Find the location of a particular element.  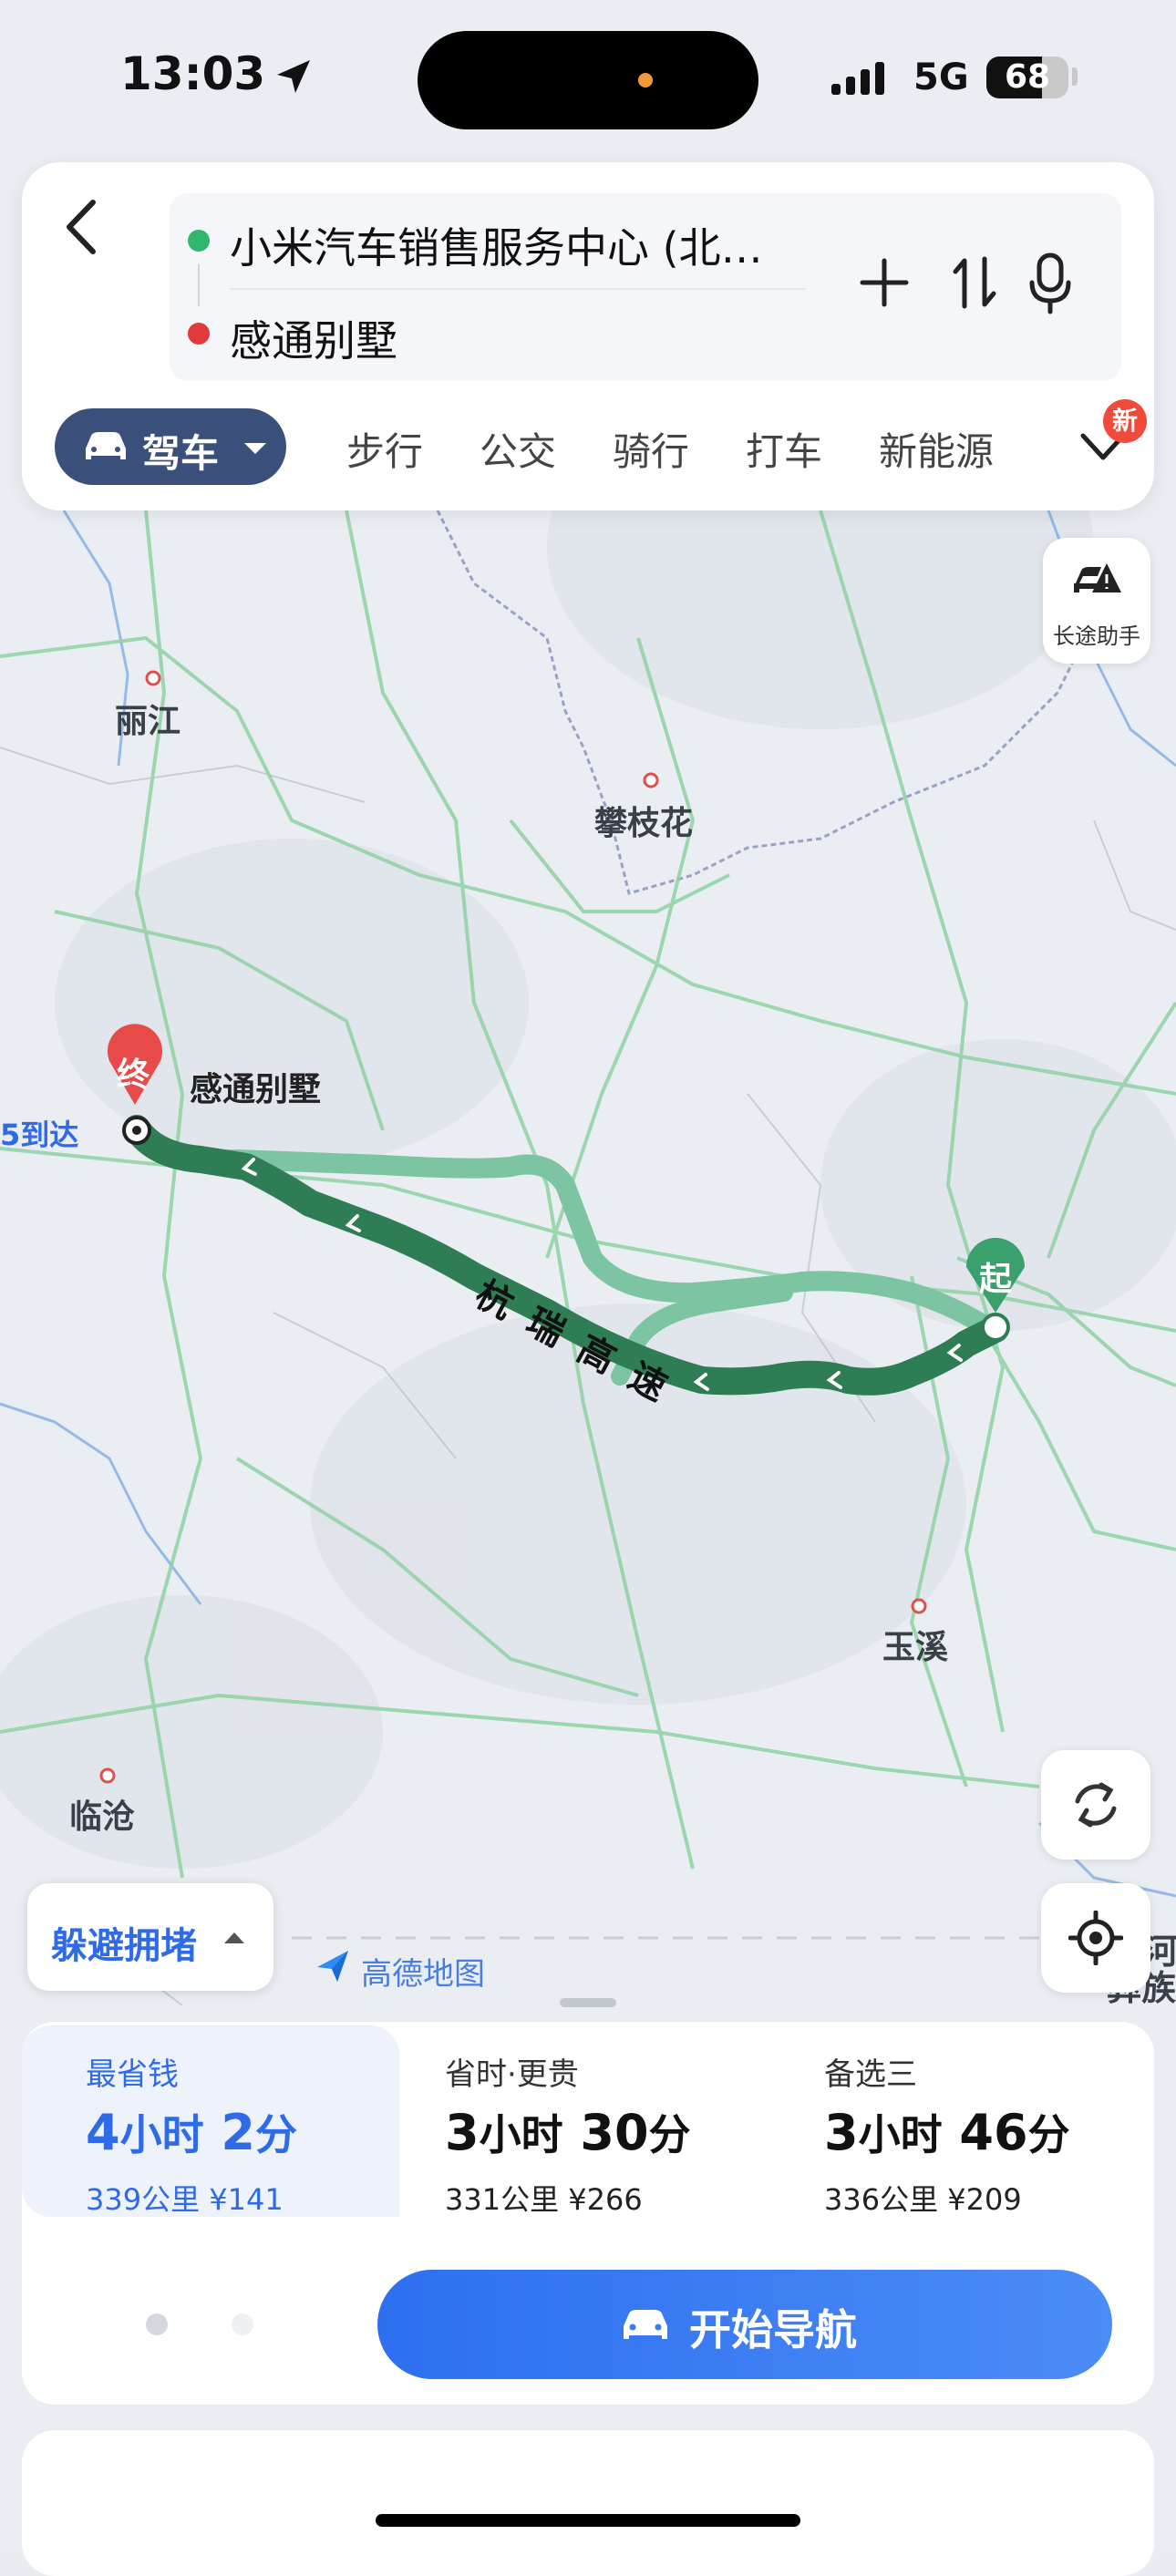

route-option-meta: 339公里 ¥141 is located at coordinates (185, 2198).